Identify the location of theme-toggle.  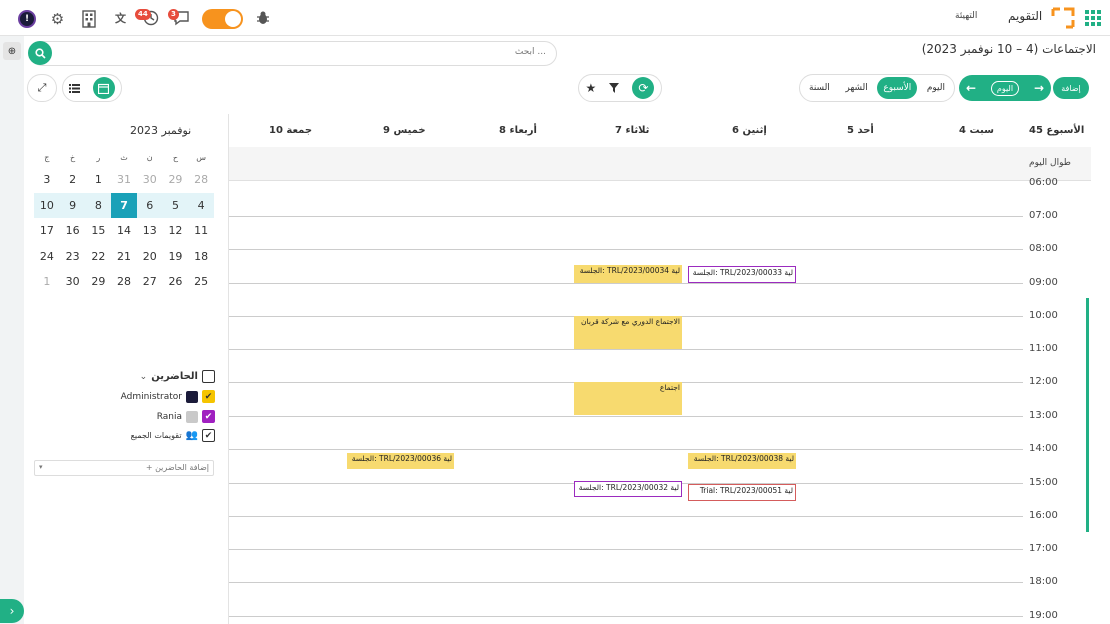
(222, 19).